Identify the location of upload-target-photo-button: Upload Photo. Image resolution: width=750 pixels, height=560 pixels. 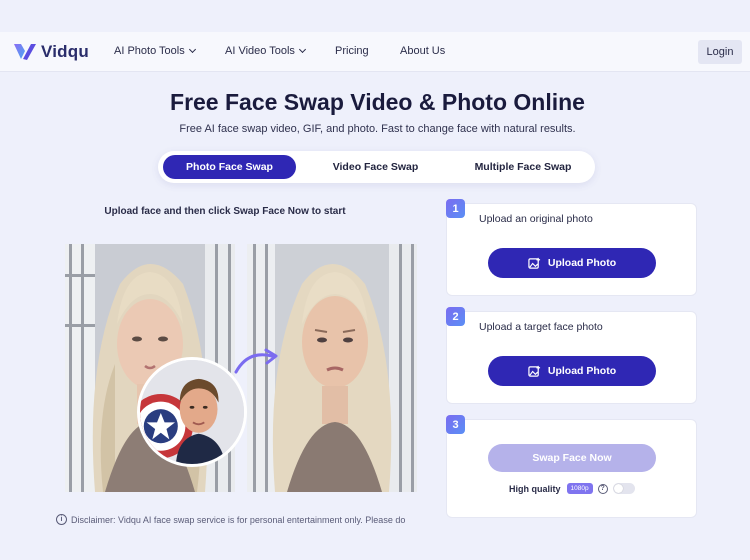
(572, 371).